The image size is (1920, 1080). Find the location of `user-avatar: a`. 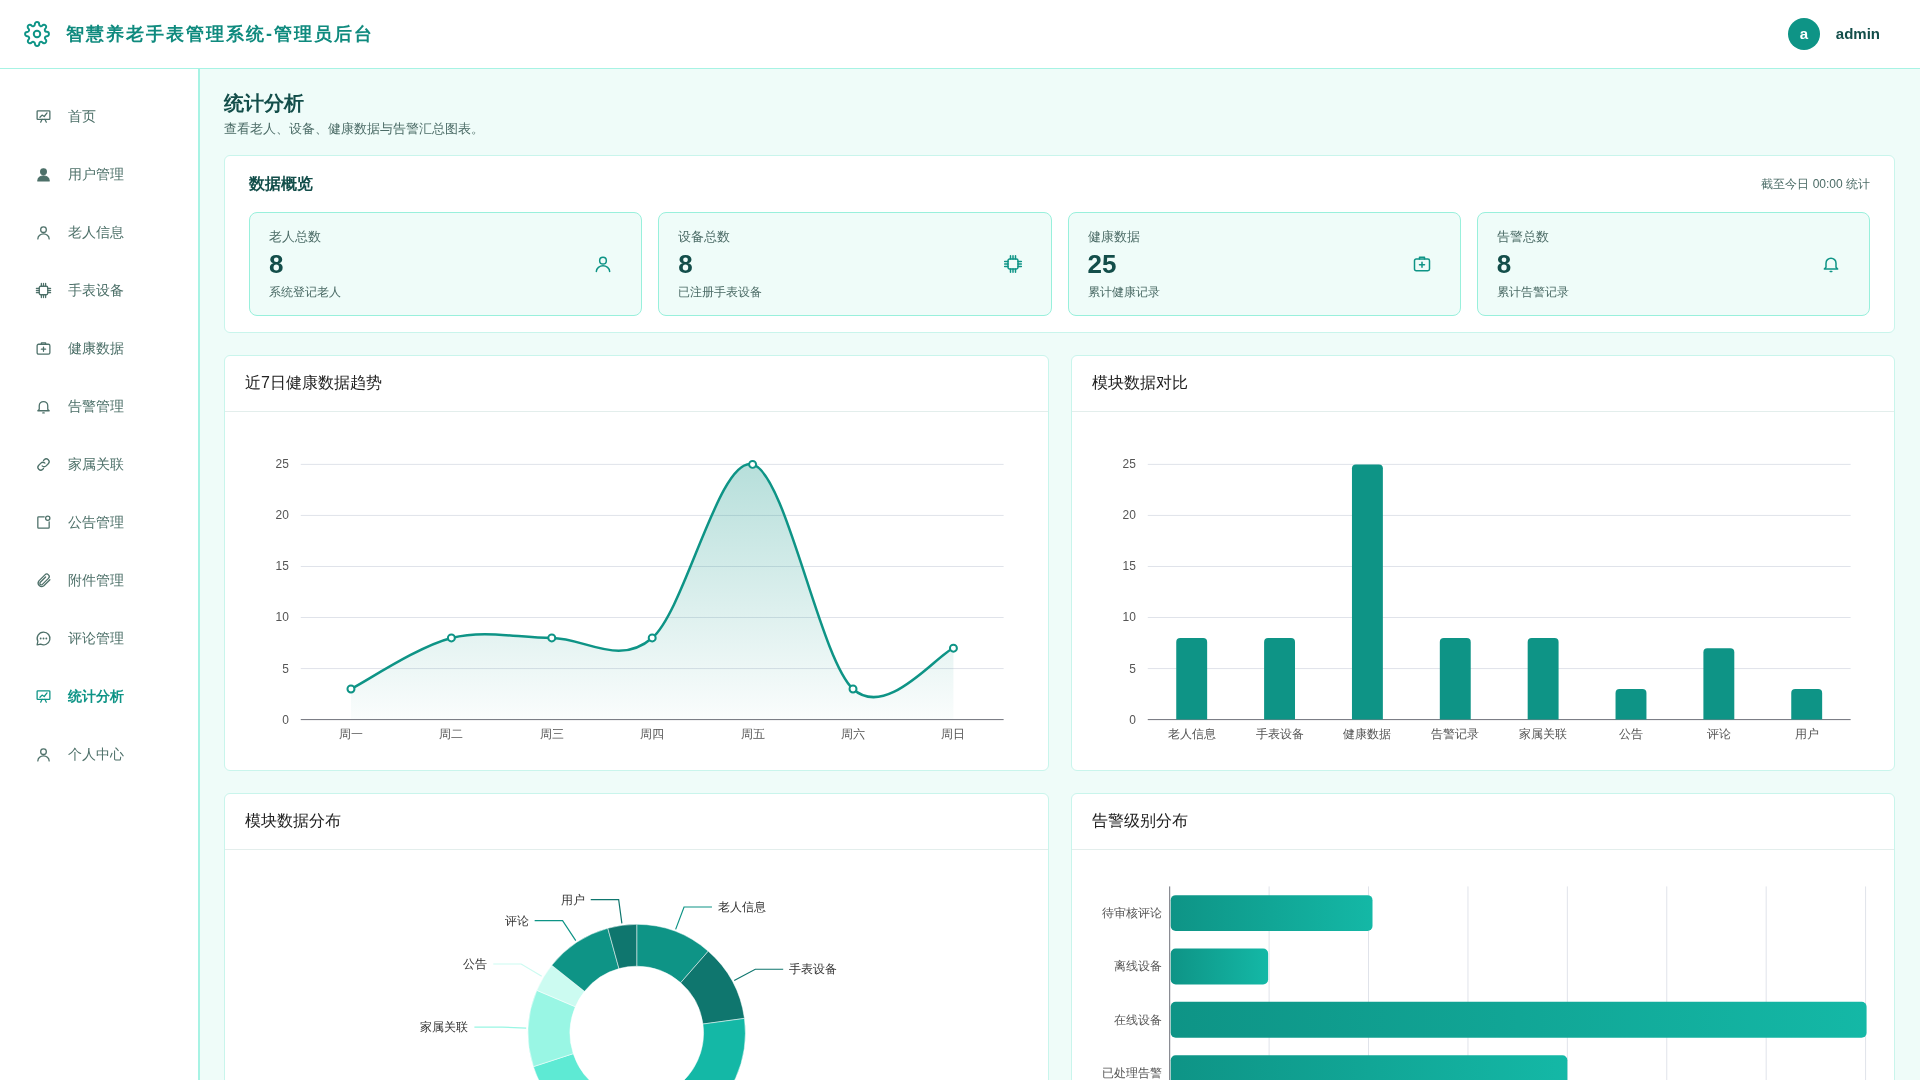

user-avatar: a is located at coordinates (1803, 34).